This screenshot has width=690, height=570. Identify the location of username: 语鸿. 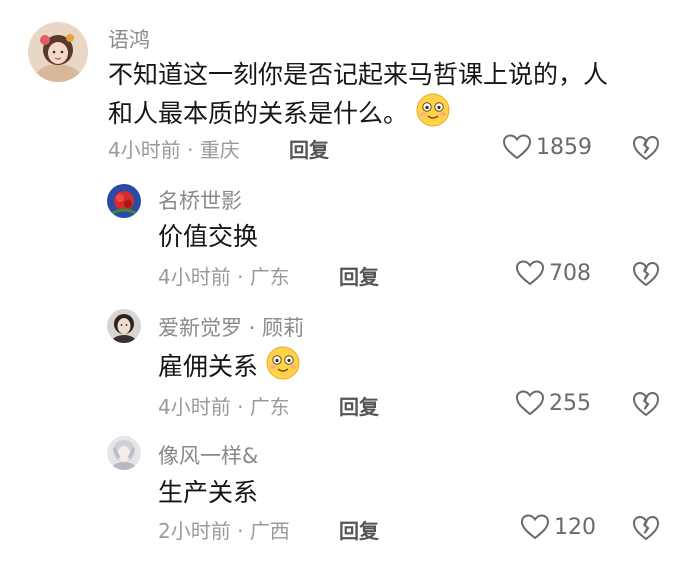
(129, 39).